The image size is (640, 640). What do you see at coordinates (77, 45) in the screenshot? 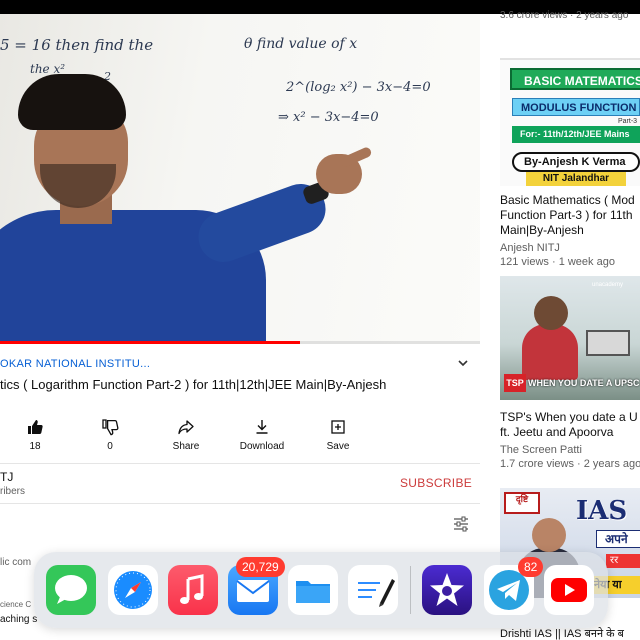
I see `whiteboard-text-1: 5 = 16 then find the` at bounding box center [77, 45].